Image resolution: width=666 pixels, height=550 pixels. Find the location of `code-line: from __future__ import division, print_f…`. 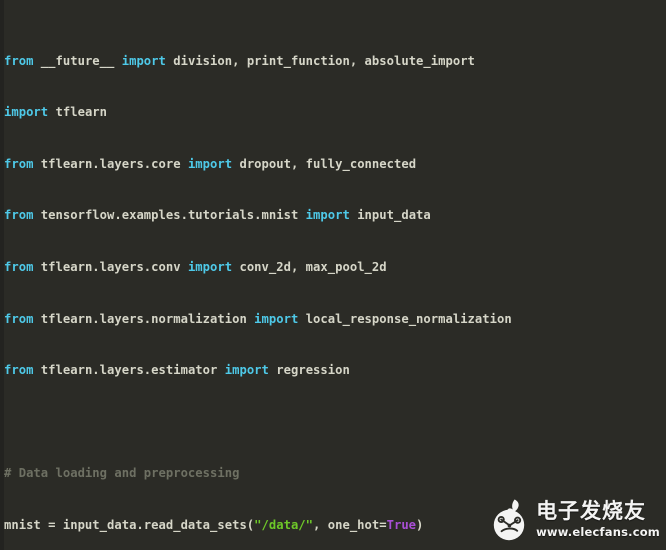

code-line: from __future__ import division, print_f… is located at coordinates (239, 60).